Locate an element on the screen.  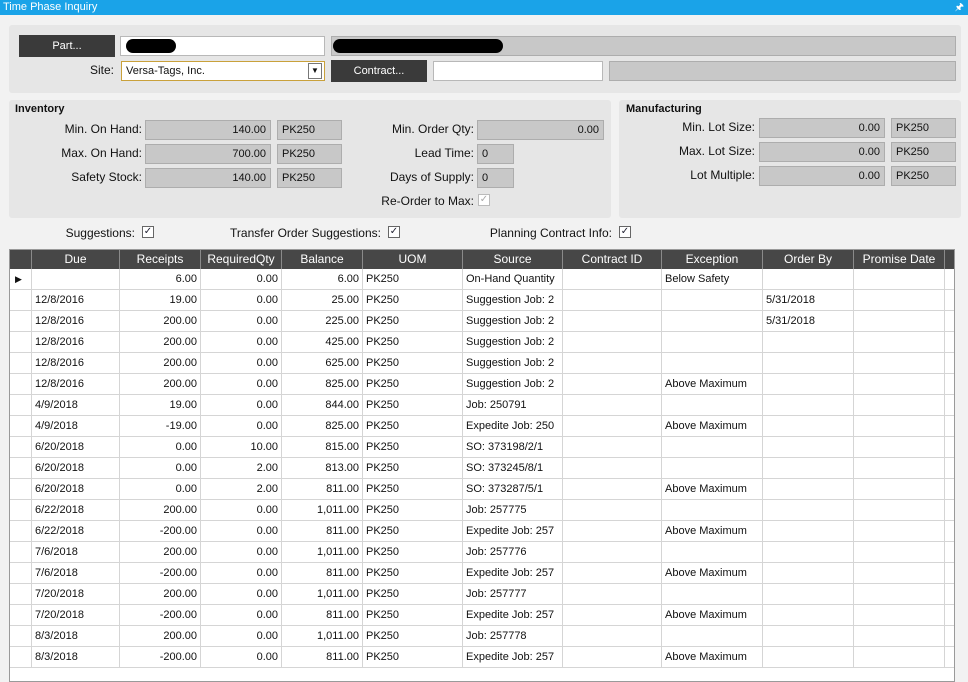
max-lot-size-label: Max. Lot Size: is located at coordinates (716, 151).